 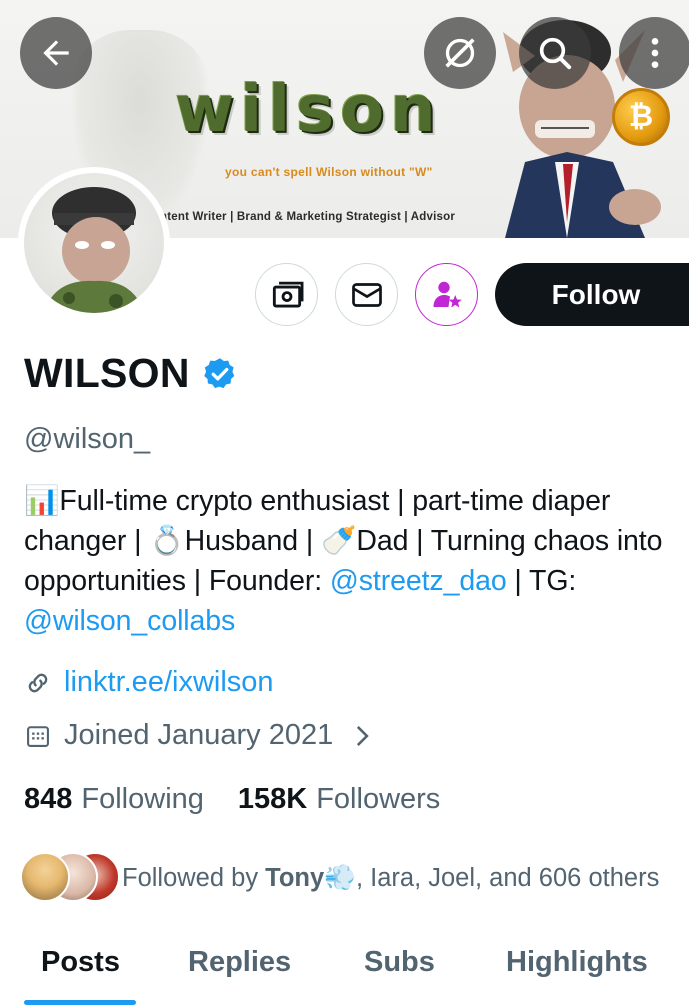 I want to click on search-icon, so click(x=555, y=53).